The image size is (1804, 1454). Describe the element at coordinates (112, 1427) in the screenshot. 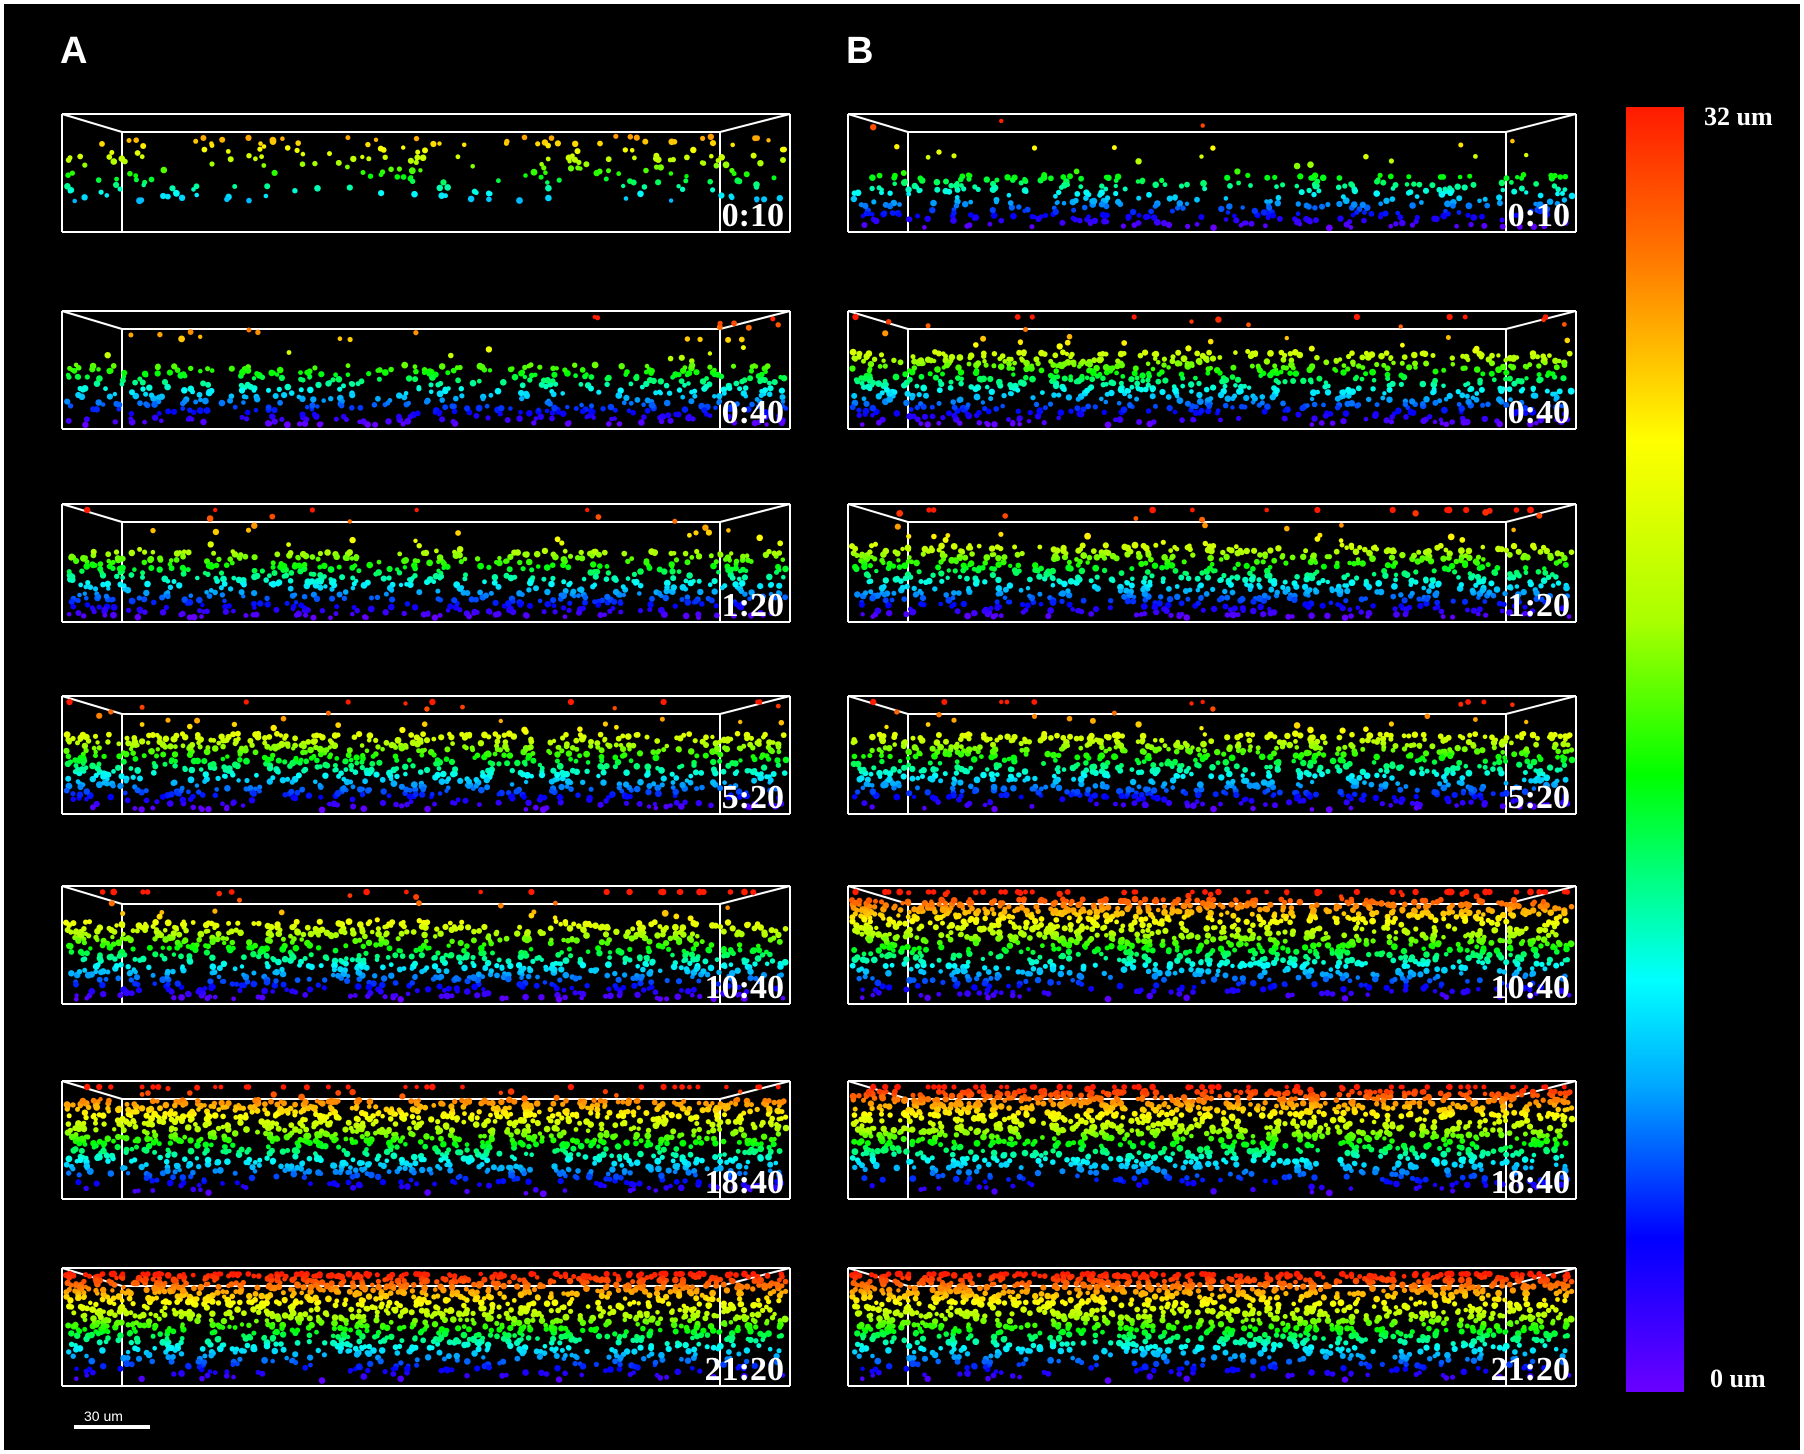

I see `scale-bar` at that location.